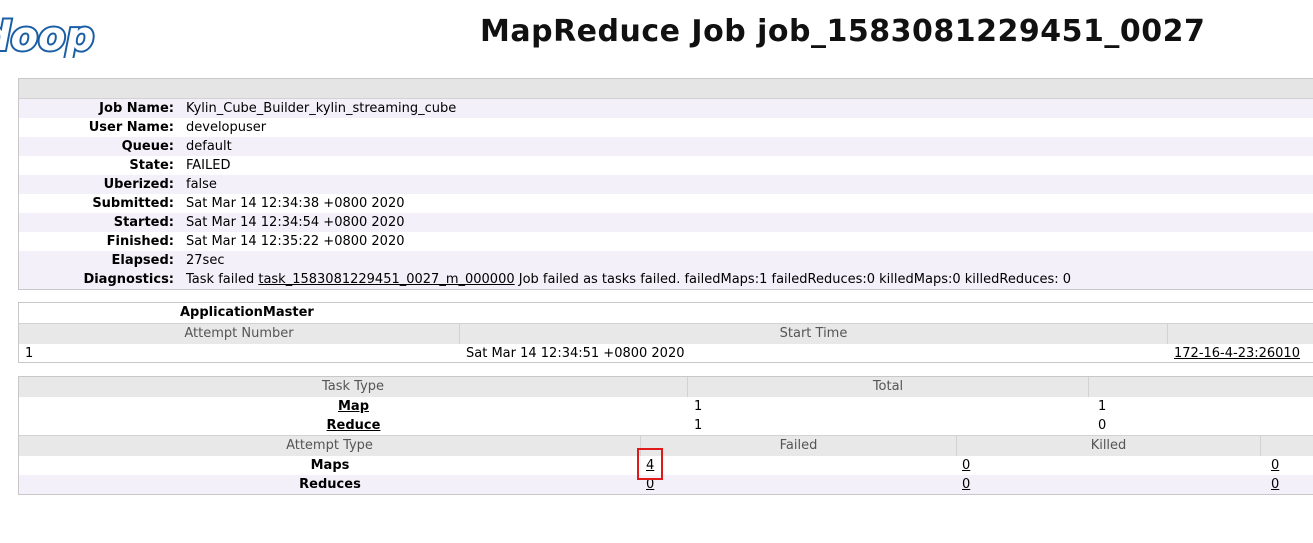 The height and width of the screenshot is (543, 1313). I want to click on info-value: false, so click(201, 184).